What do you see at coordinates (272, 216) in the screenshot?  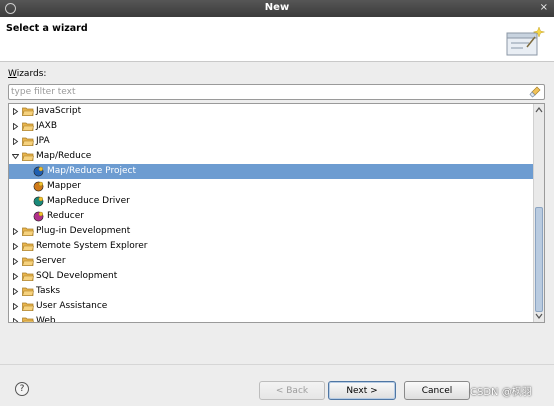 I see `tree-wizard-item: Reducer` at bounding box center [272, 216].